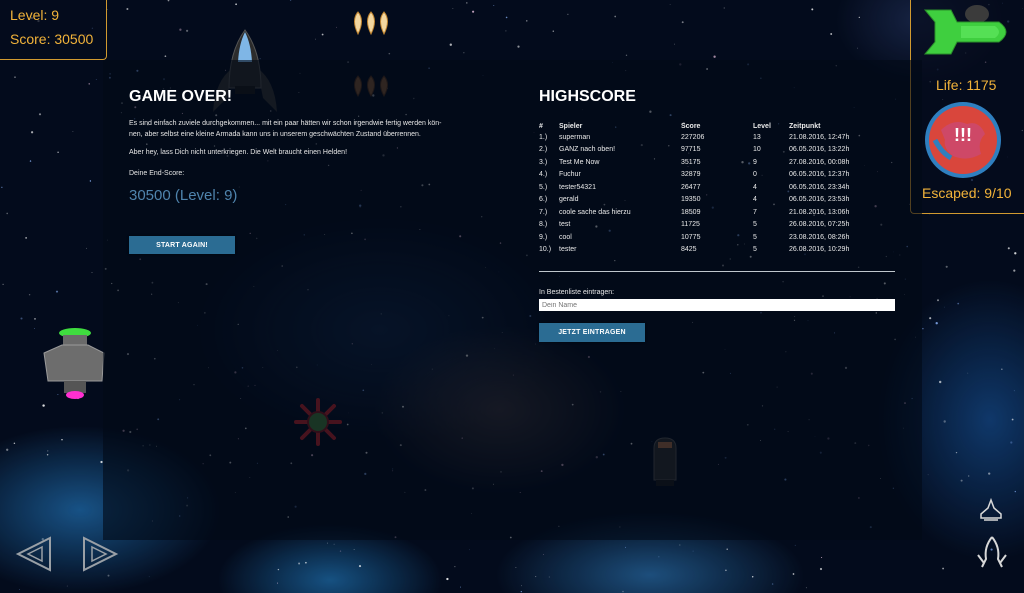 The image size is (1024, 593). What do you see at coordinates (100, 554) in the screenshot?
I see `arrow-right-icon` at bounding box center [100, 554].